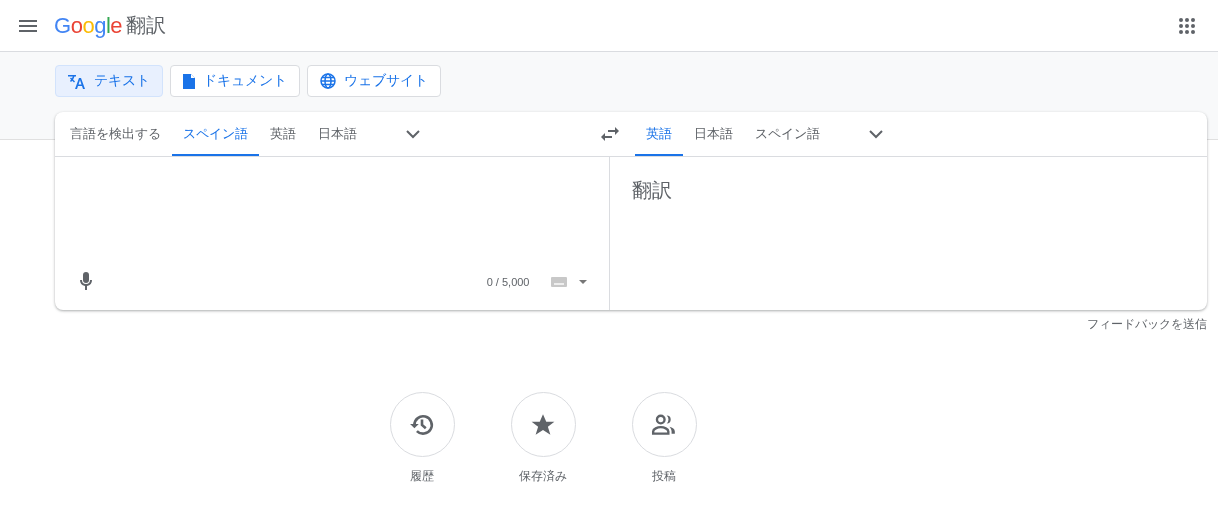  I want to click on menu-icon, so click(28, 25).